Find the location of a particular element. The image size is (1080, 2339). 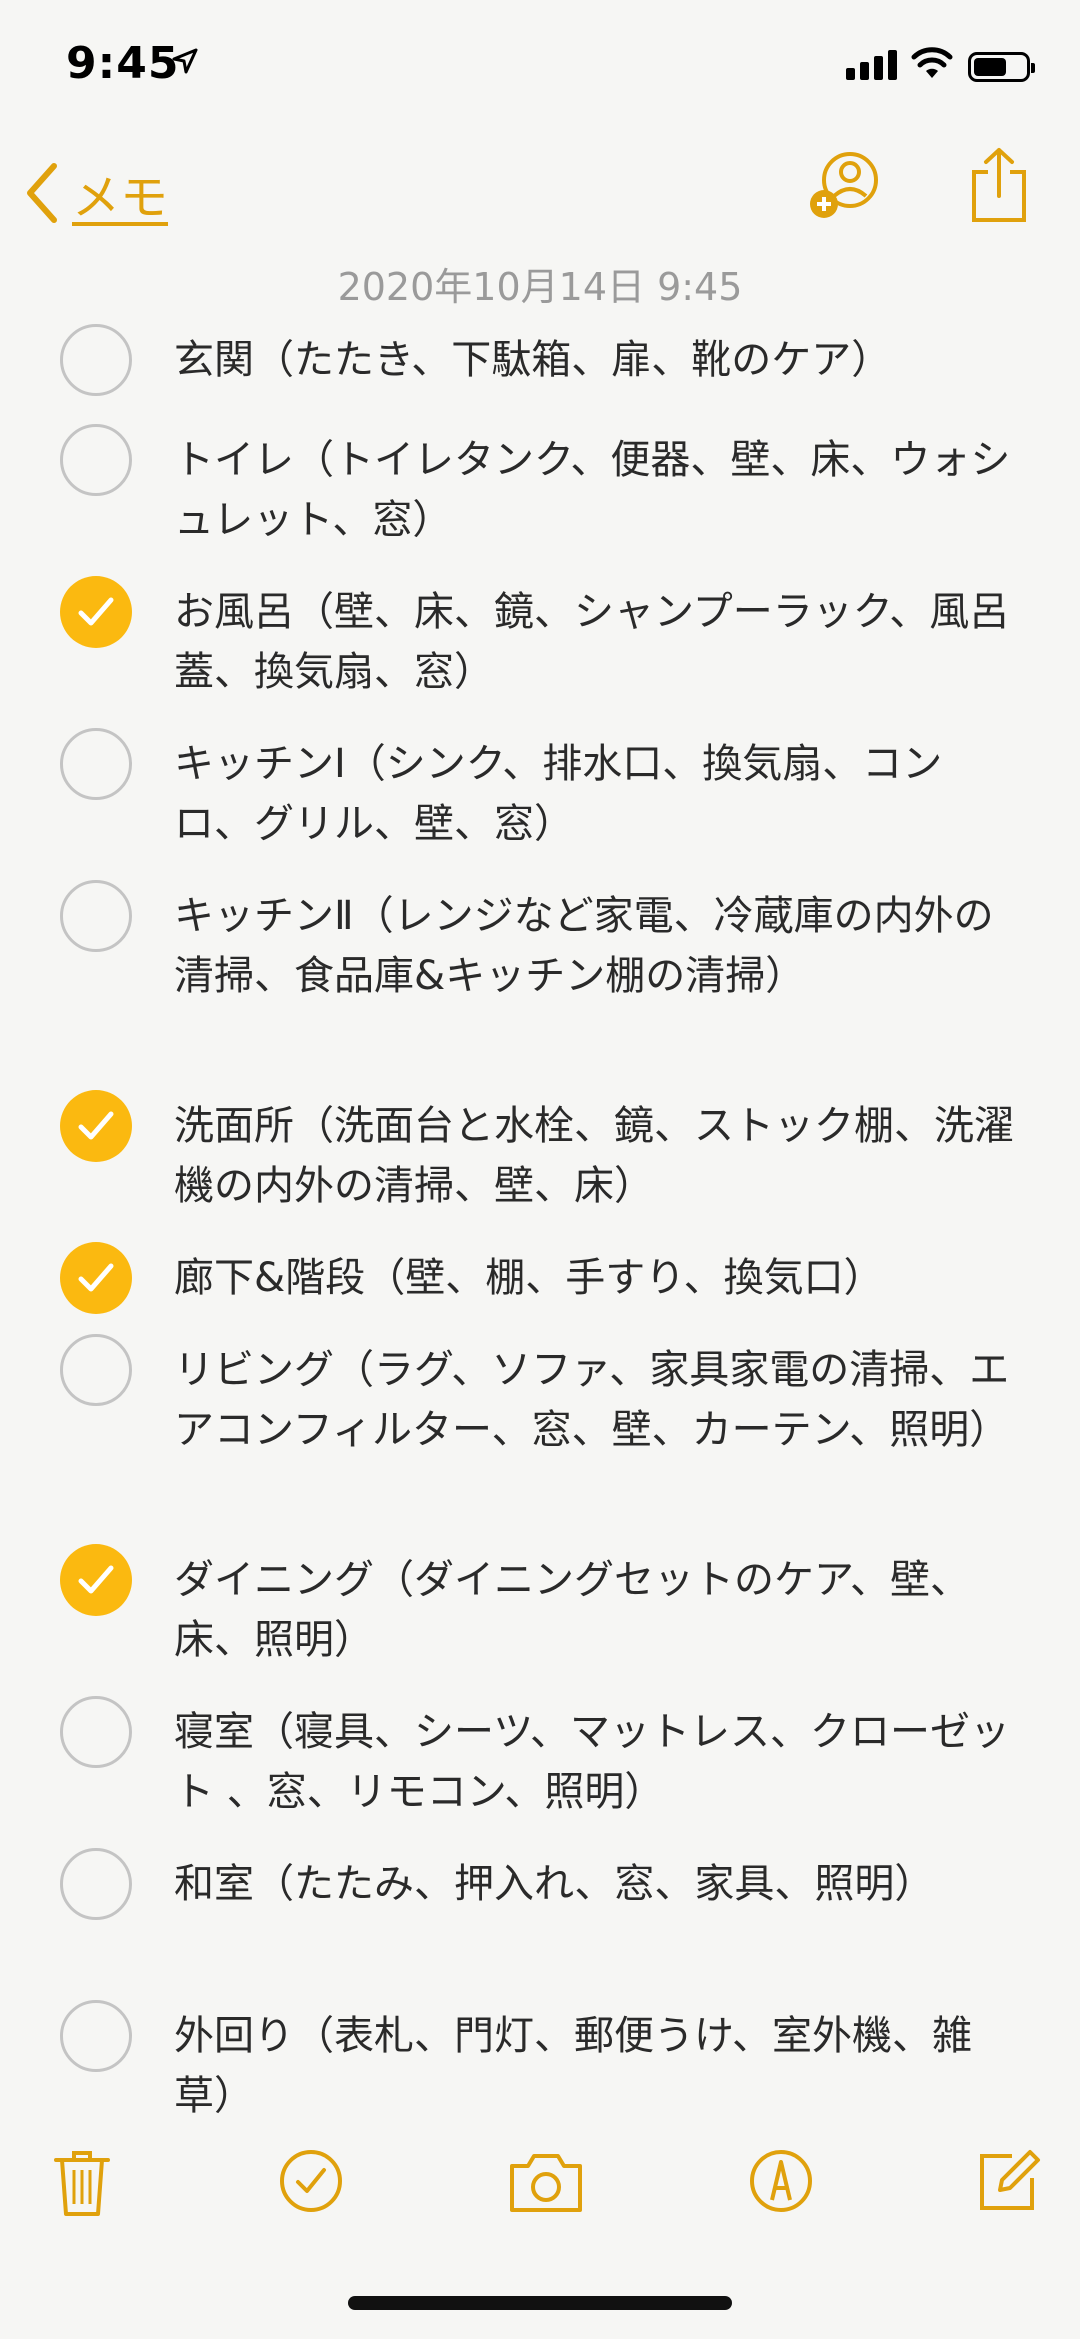

trash-icon is located at coordinates (82, 2183).